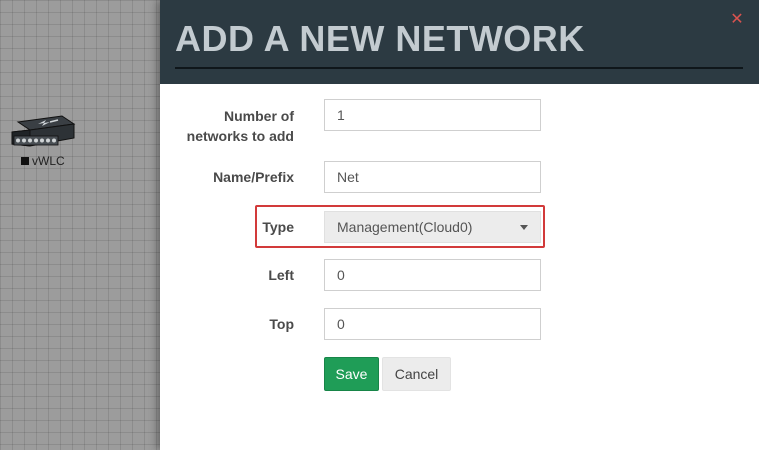 The image size is (759, 450). What do you see at coordinates (737, 20) in the screenshot?
I see `close-icon: ✕` at bounding box center [737, 20].